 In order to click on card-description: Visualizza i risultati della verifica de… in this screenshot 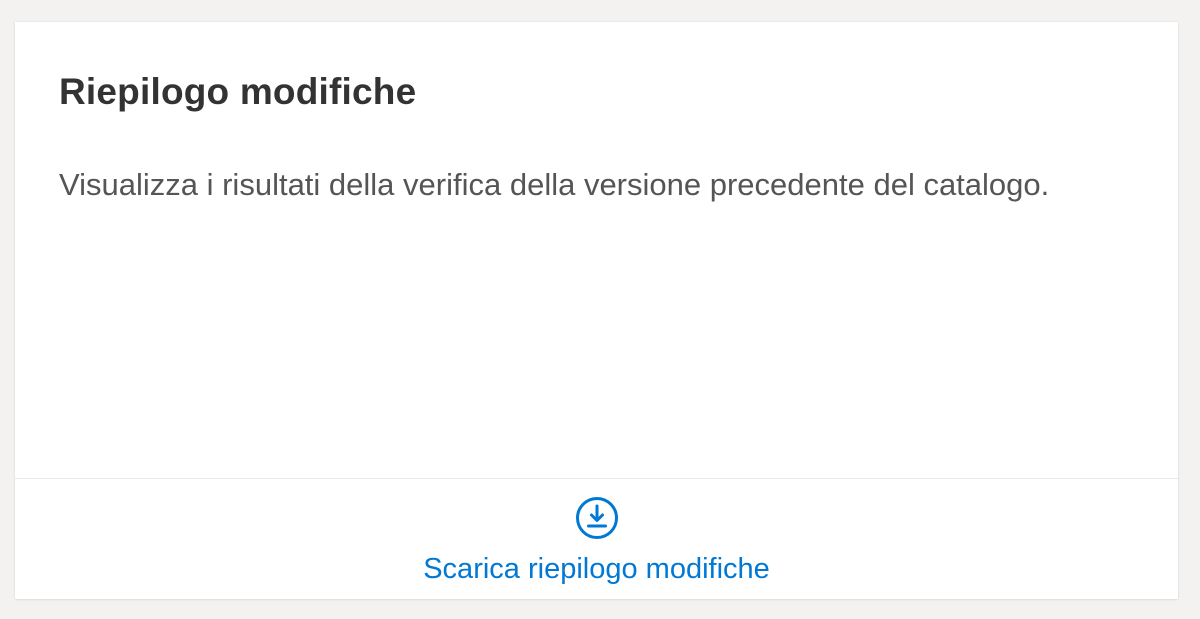, I will do `click(554, 184)`.